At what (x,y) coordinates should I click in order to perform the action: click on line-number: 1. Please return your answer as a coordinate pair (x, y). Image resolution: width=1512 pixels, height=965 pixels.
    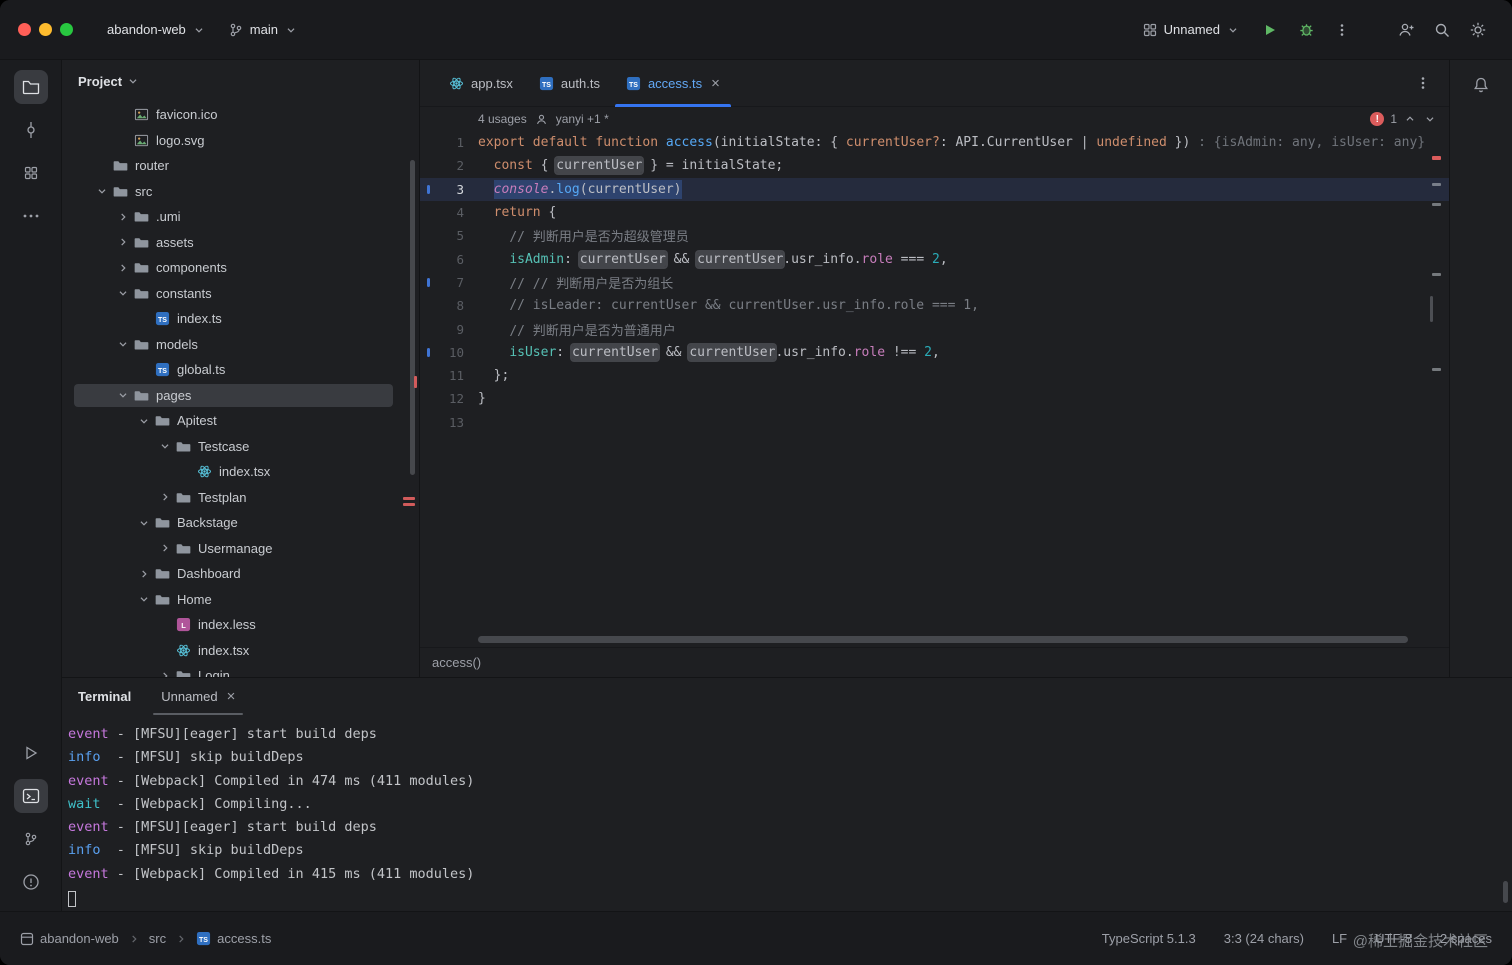
    Looking at the image, I should click on (449, 142).